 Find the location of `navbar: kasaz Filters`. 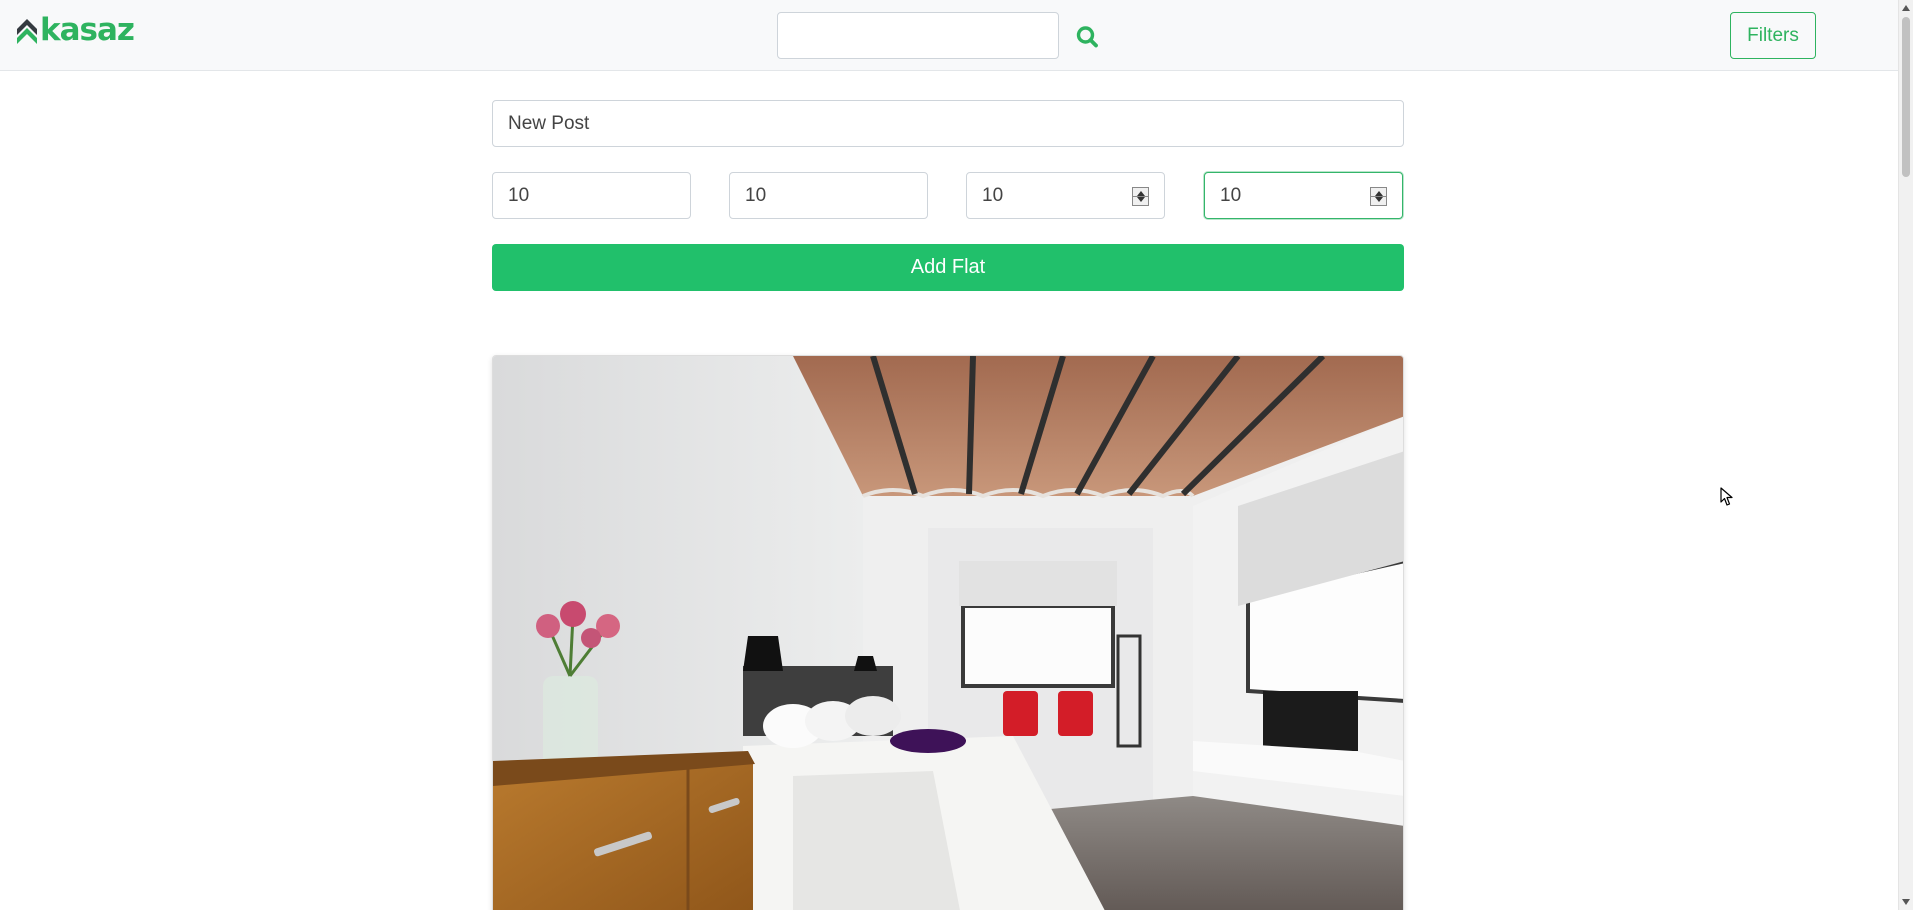

navbar: kasaz Filters is located at coordinates (949, 35).